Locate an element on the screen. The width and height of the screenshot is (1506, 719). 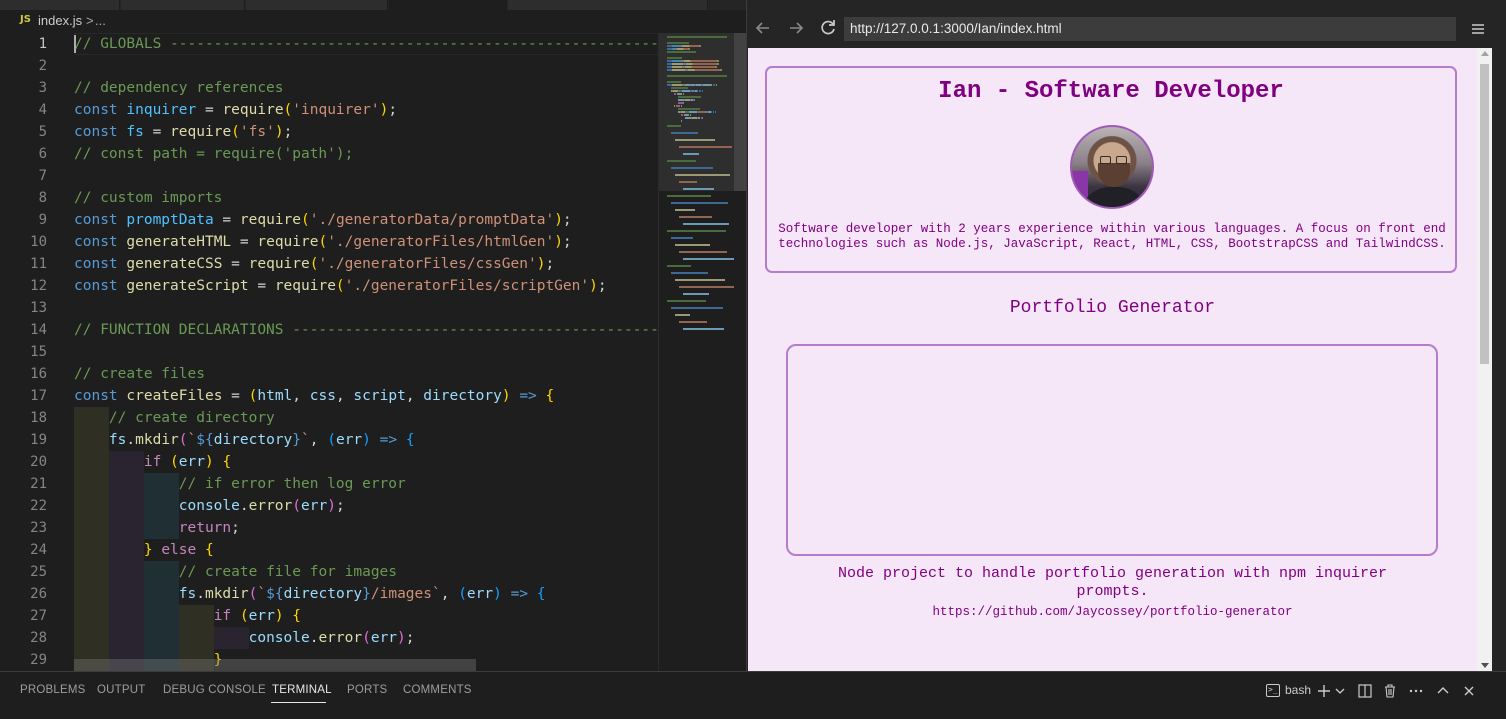
scroll-down-arrow-icon is located at coordinates (1485, 665).